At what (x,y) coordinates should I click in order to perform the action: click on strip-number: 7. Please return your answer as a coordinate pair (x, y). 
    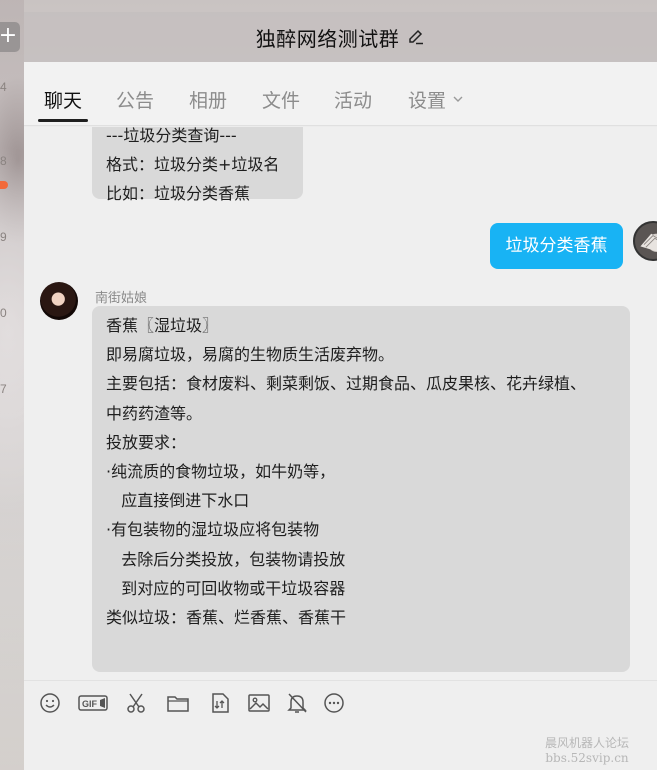
    Looking at the image, I should click on (3, 389).